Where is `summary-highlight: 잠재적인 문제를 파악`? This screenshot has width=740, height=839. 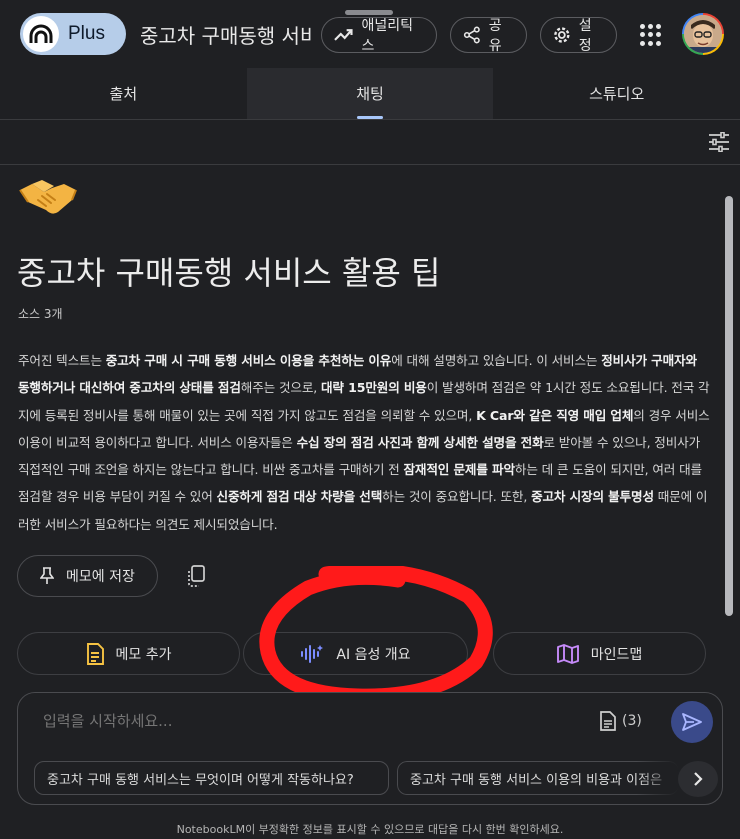 summary-highlight: 잠재적인 문제를 파악 is located at coordinates (459, 470).